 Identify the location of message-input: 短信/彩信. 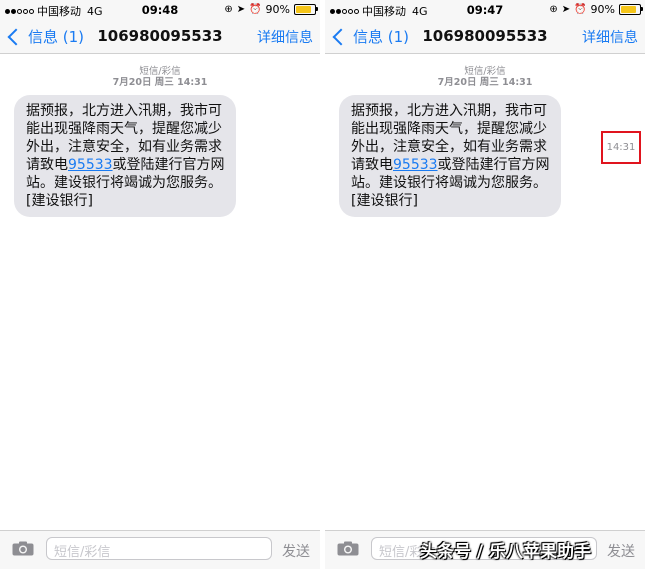
(159, 548).